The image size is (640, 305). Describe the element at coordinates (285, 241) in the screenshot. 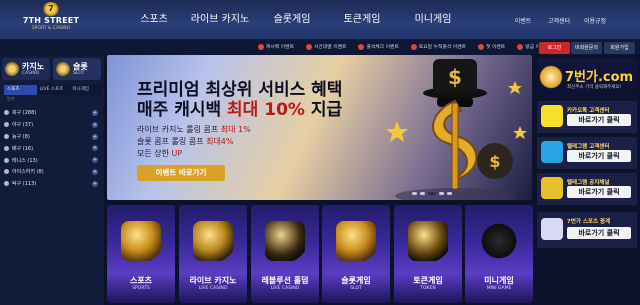

I see `playing-cards-icon` at that location.